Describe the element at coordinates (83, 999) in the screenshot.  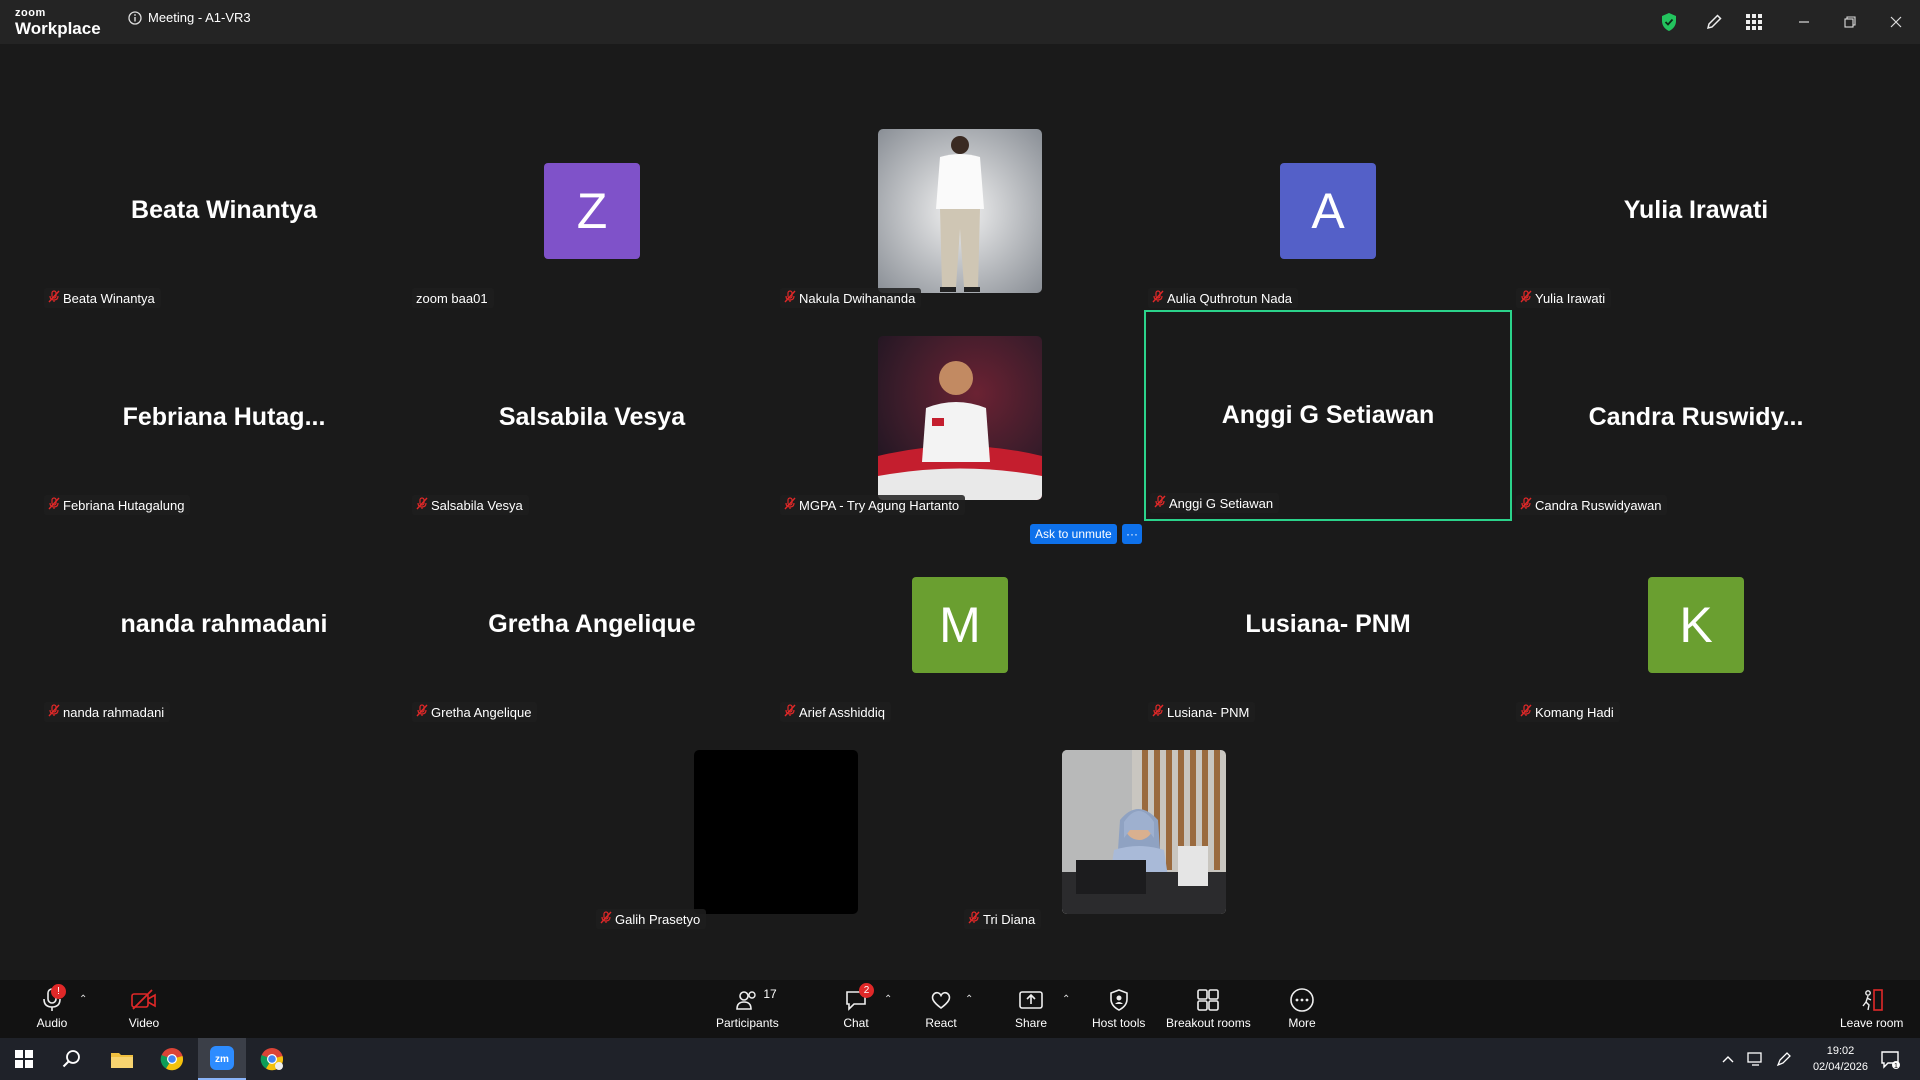
I see `audio-options-caret-icon: ⌃` at that location.